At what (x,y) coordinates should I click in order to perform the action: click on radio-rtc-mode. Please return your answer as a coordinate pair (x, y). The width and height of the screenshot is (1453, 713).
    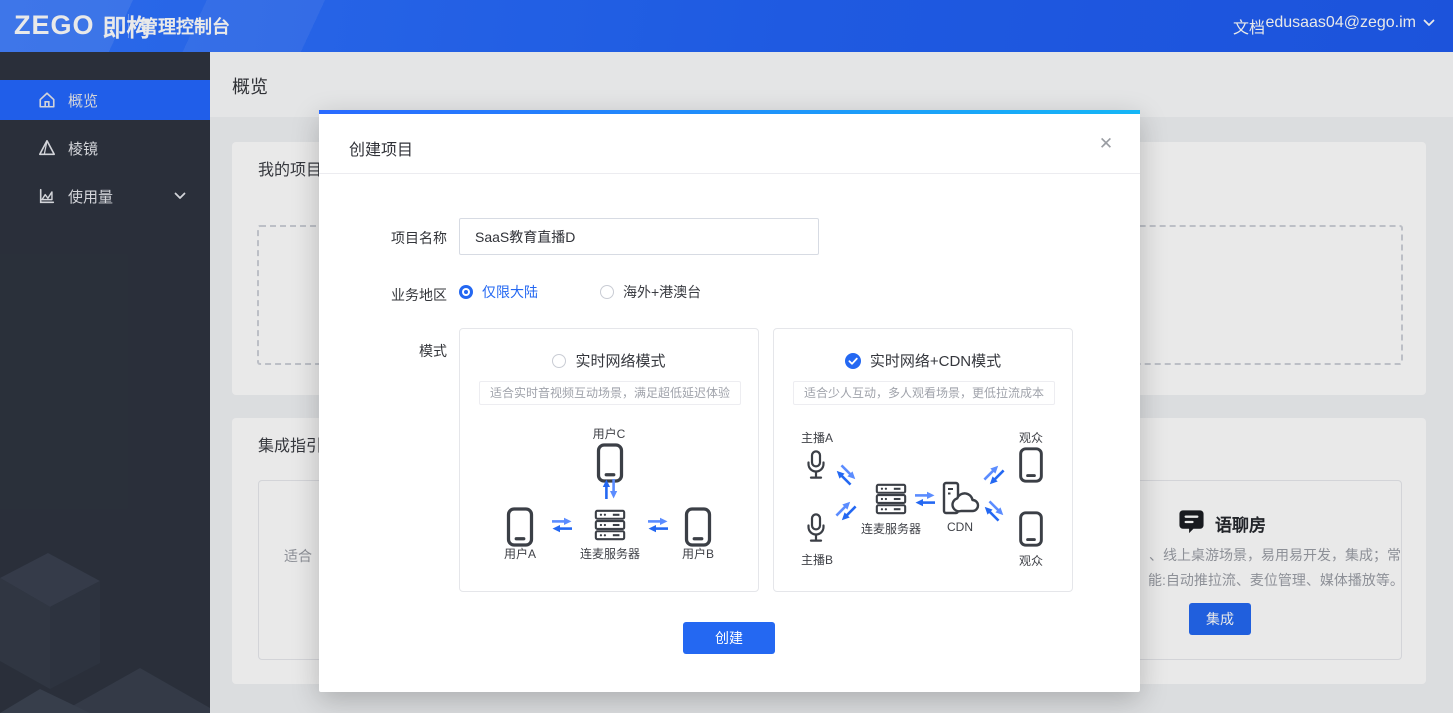
    Looking at the image, I should click on (559, 360).